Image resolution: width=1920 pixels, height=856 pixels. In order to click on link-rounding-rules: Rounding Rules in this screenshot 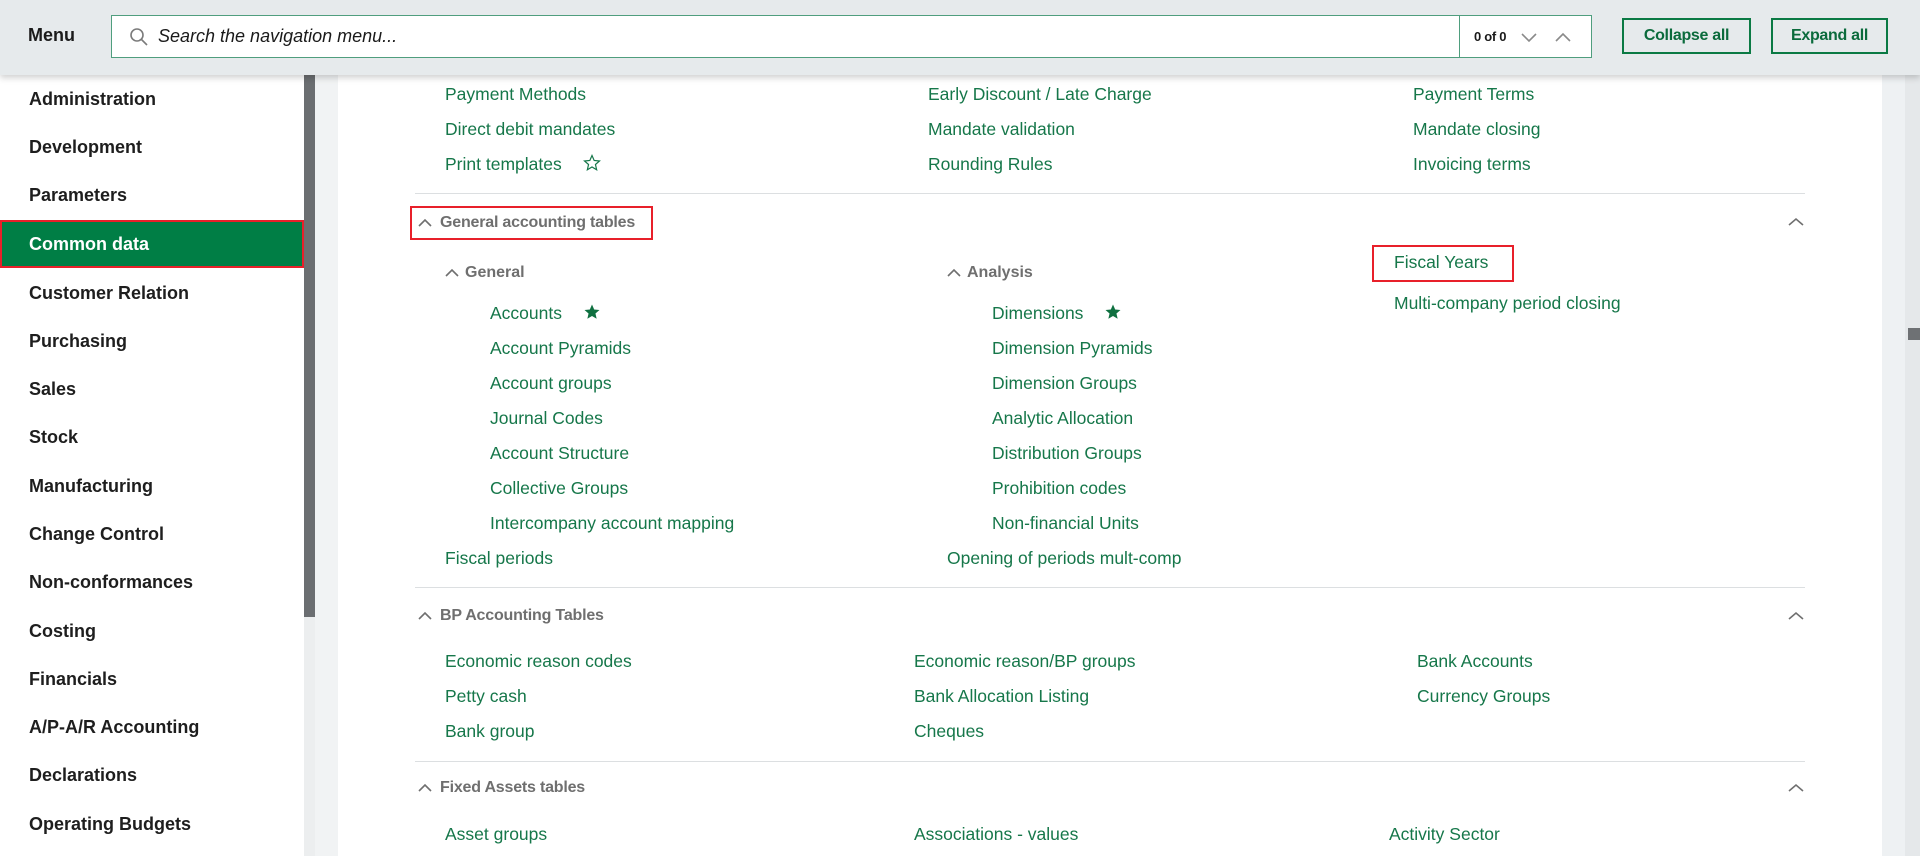, I will do `click(990, 164)`.